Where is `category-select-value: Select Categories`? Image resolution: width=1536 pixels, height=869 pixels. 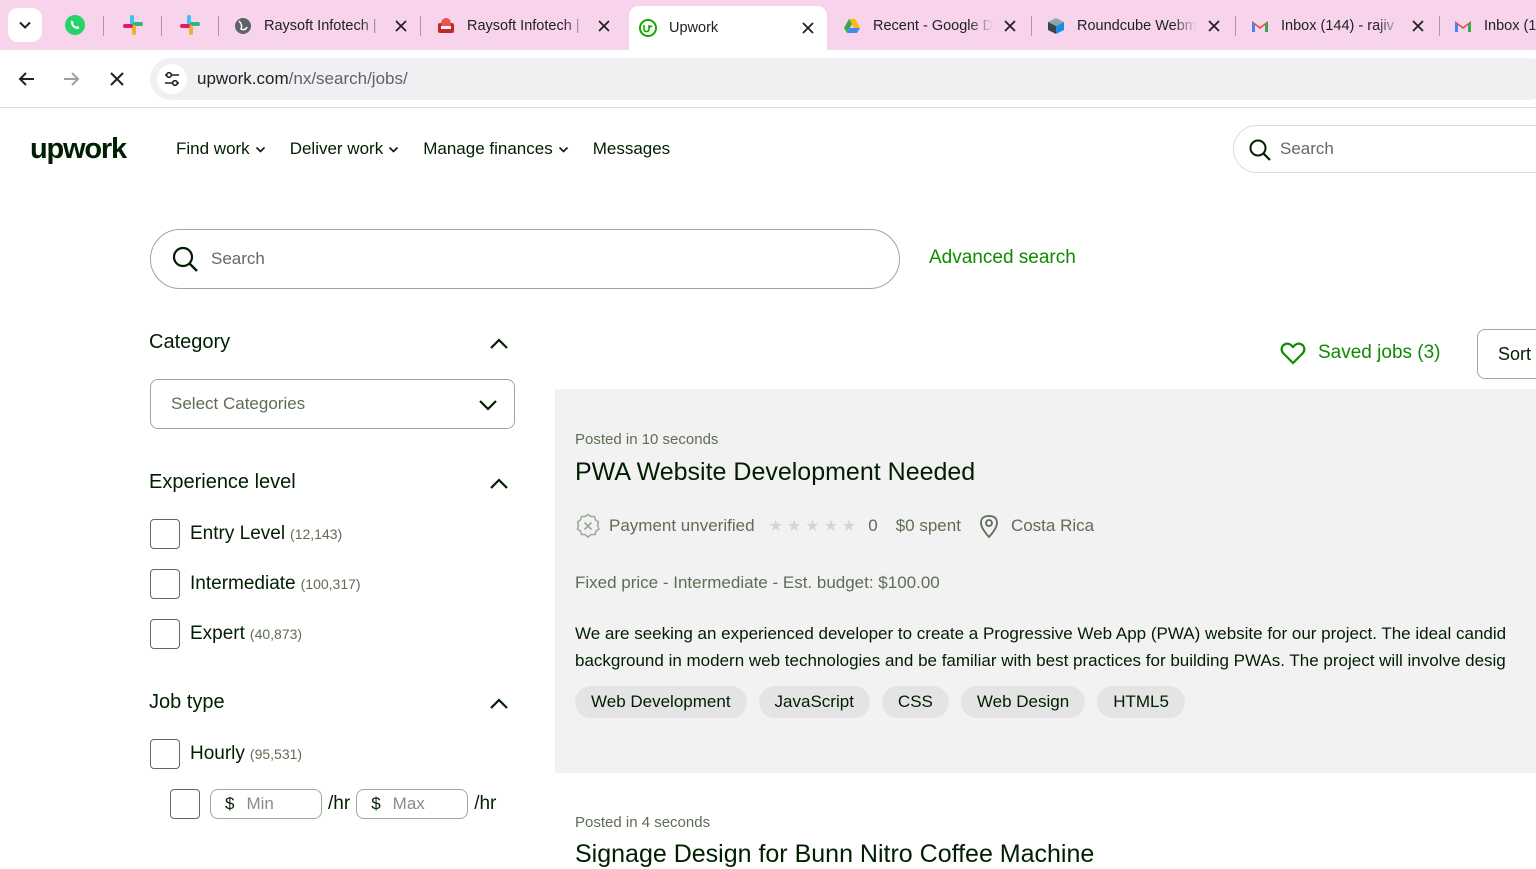
category-select-value: Select Categories is located at coordinates (238, 403).